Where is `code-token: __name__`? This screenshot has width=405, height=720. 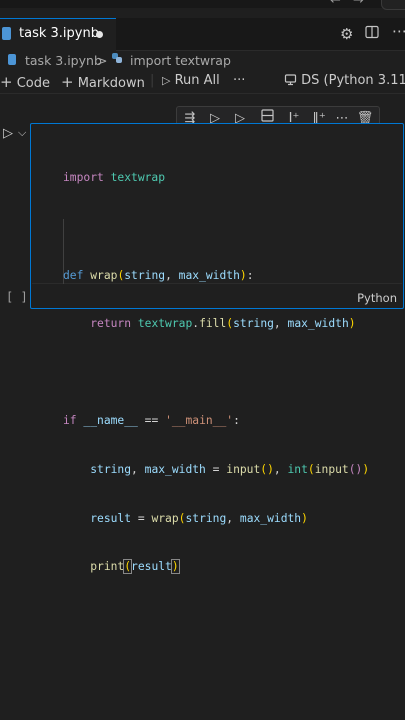 code-token: __name__ is located at coordinates (110, 421).